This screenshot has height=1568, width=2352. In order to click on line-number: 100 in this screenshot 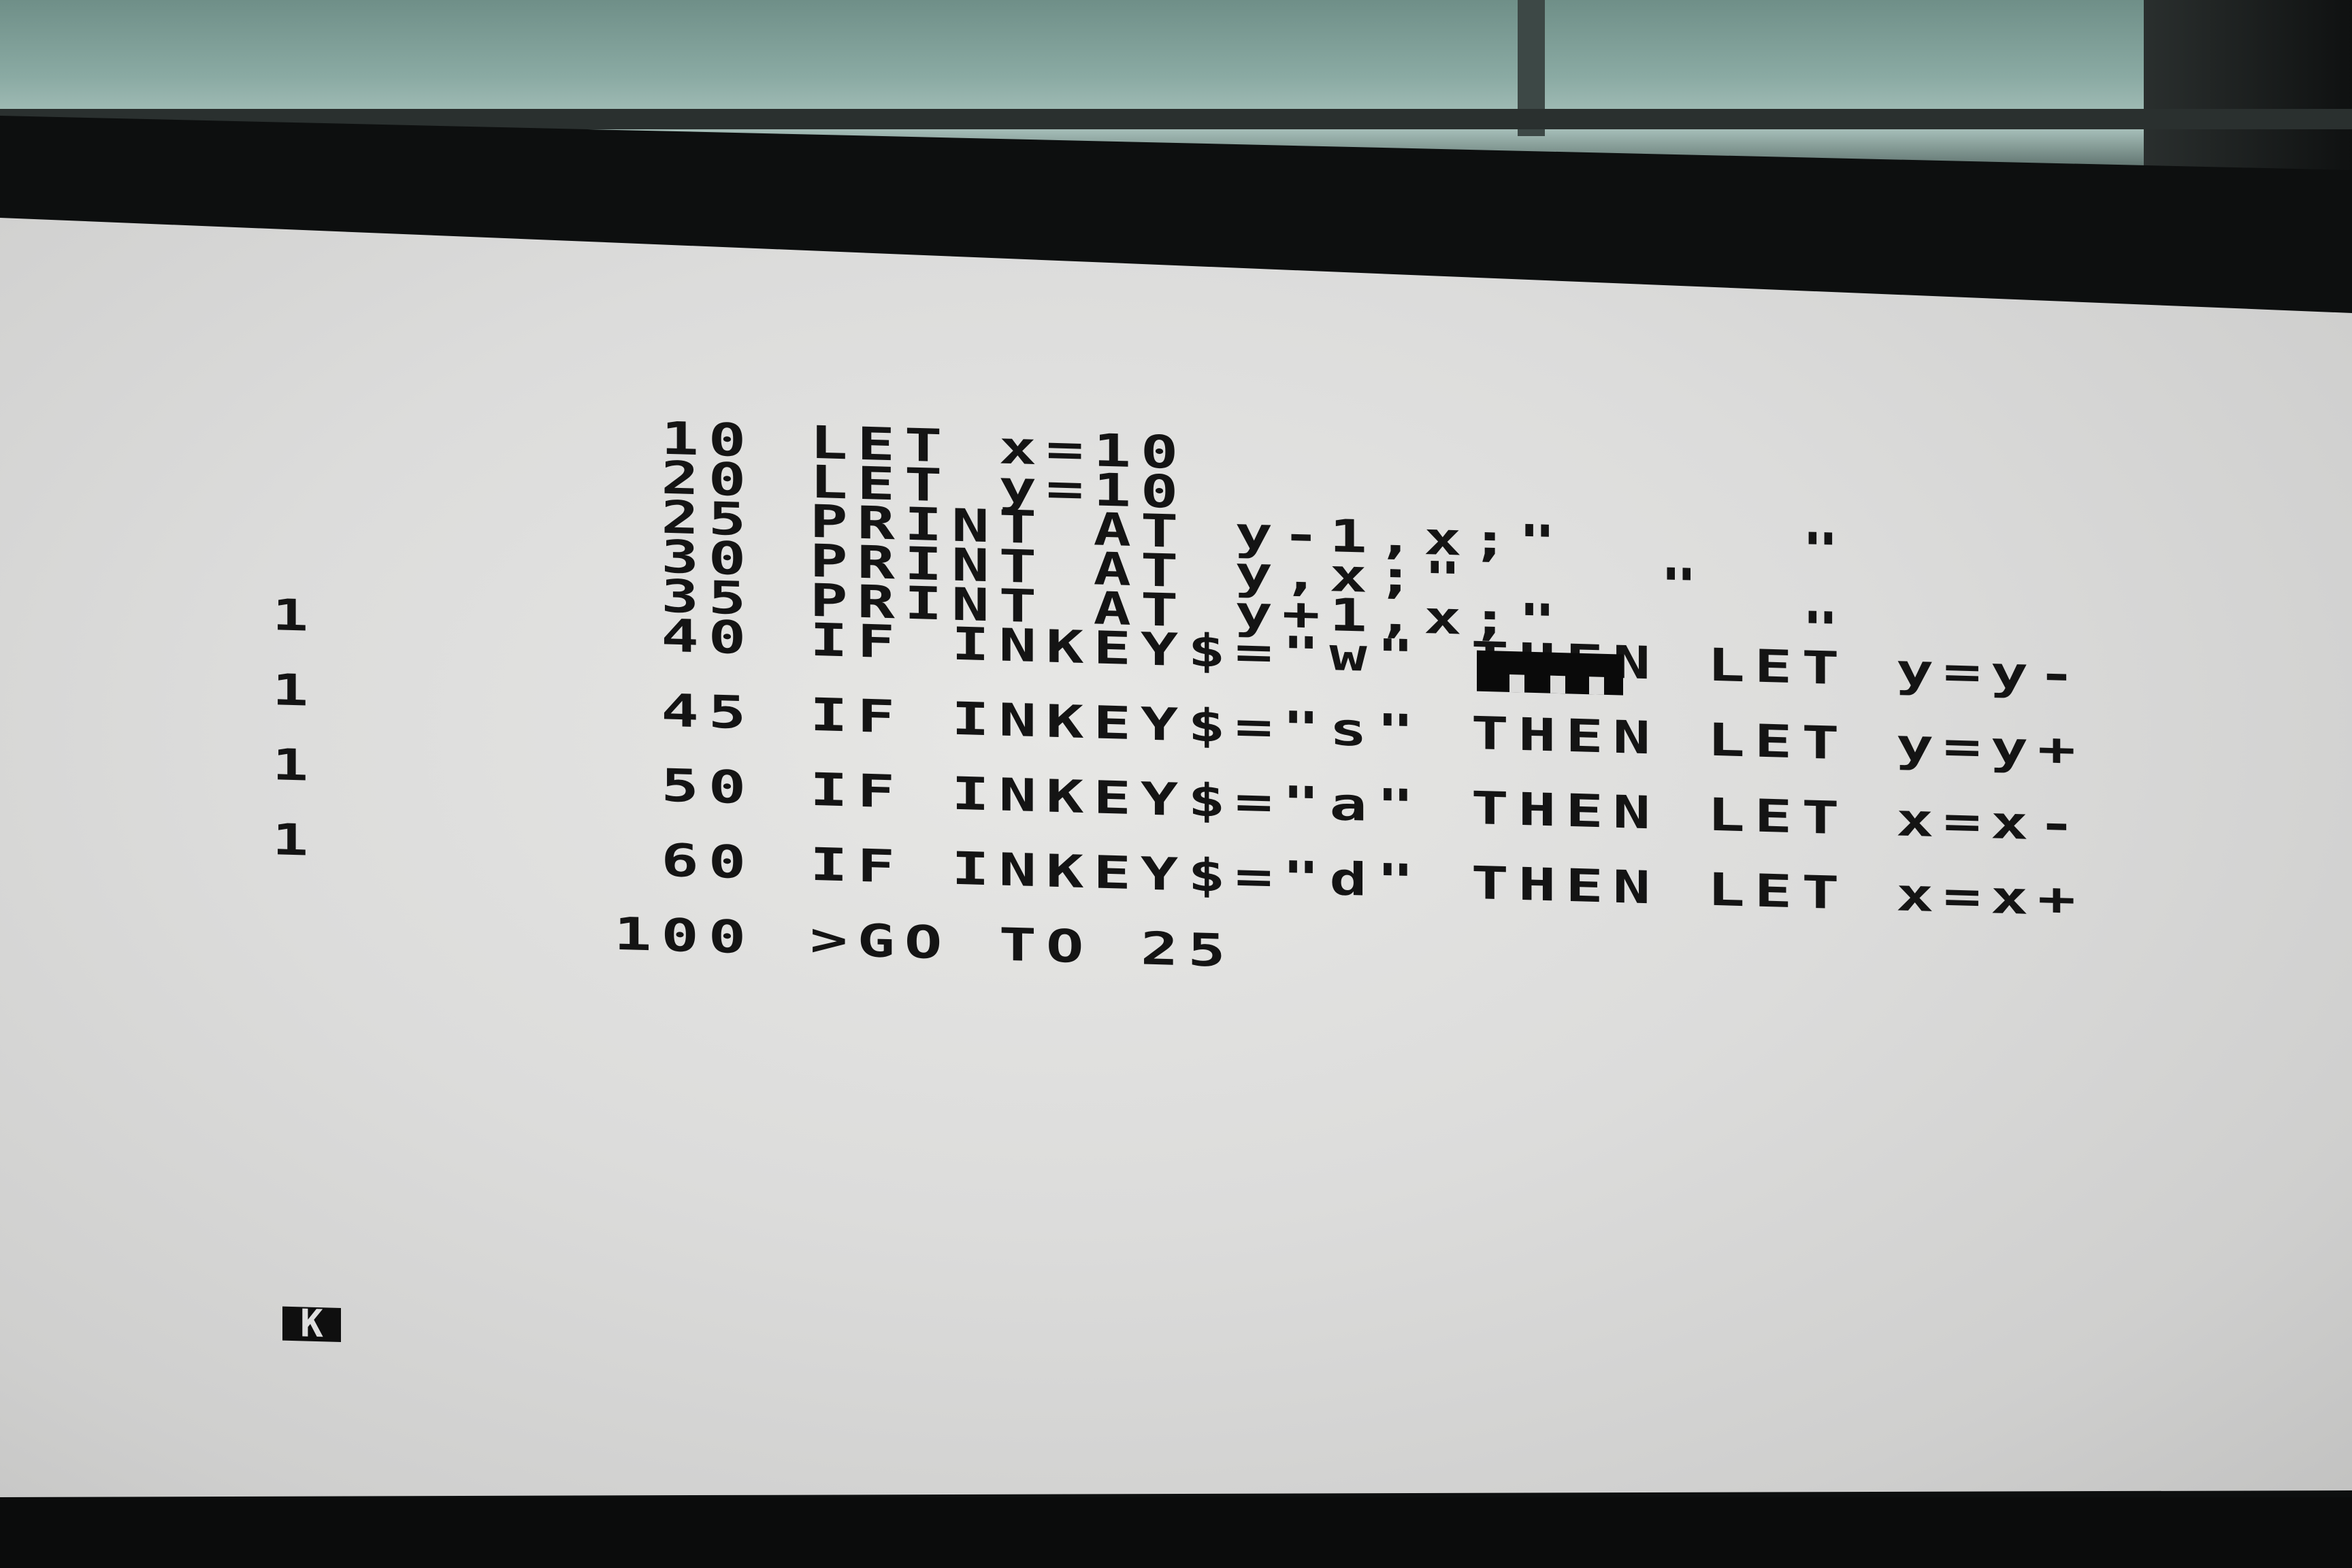, I will do `click(684, 936)`.